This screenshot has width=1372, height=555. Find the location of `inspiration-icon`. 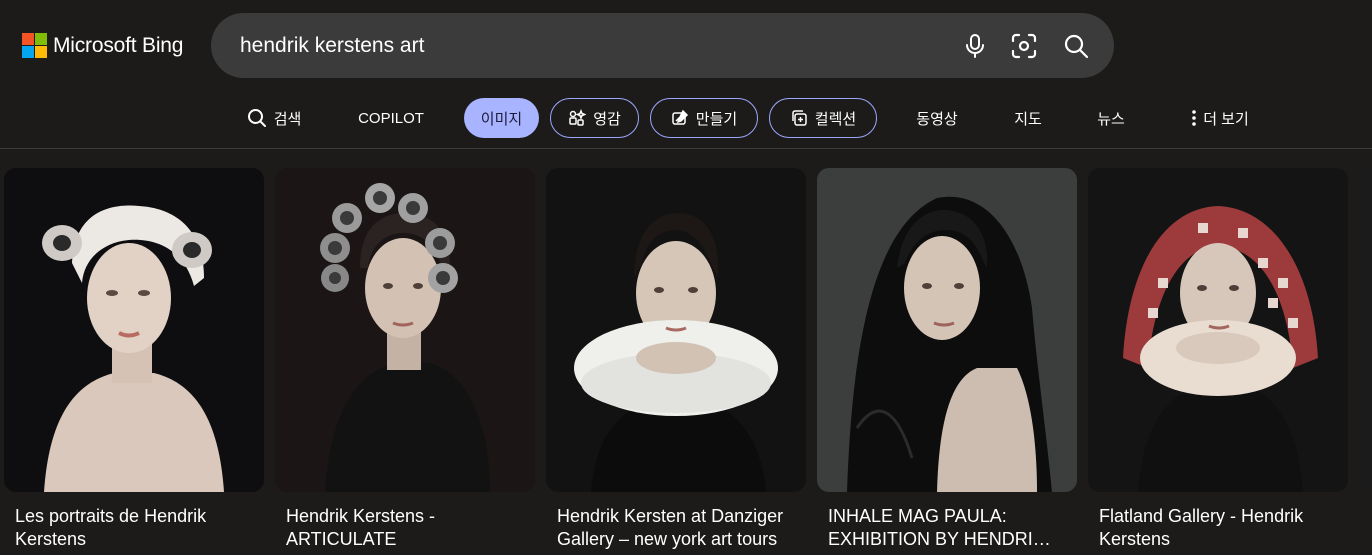

inspiration-icon is located at coordinates (578, 117).